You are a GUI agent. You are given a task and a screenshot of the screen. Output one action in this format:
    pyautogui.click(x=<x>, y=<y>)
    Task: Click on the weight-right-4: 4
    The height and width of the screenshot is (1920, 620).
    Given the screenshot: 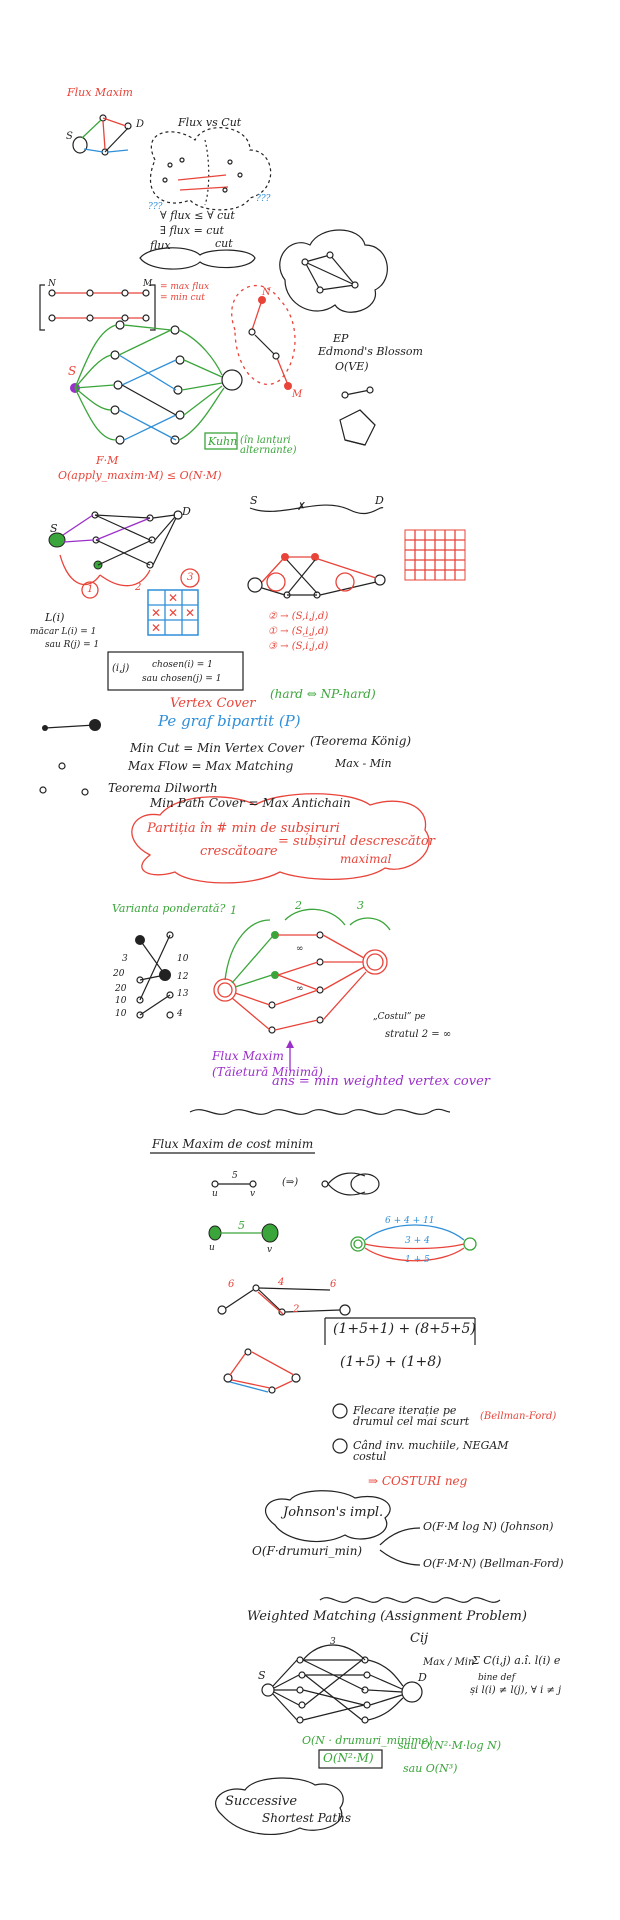 What is the action you would take?
    pyautogui.click(x=180, y=1014)
    